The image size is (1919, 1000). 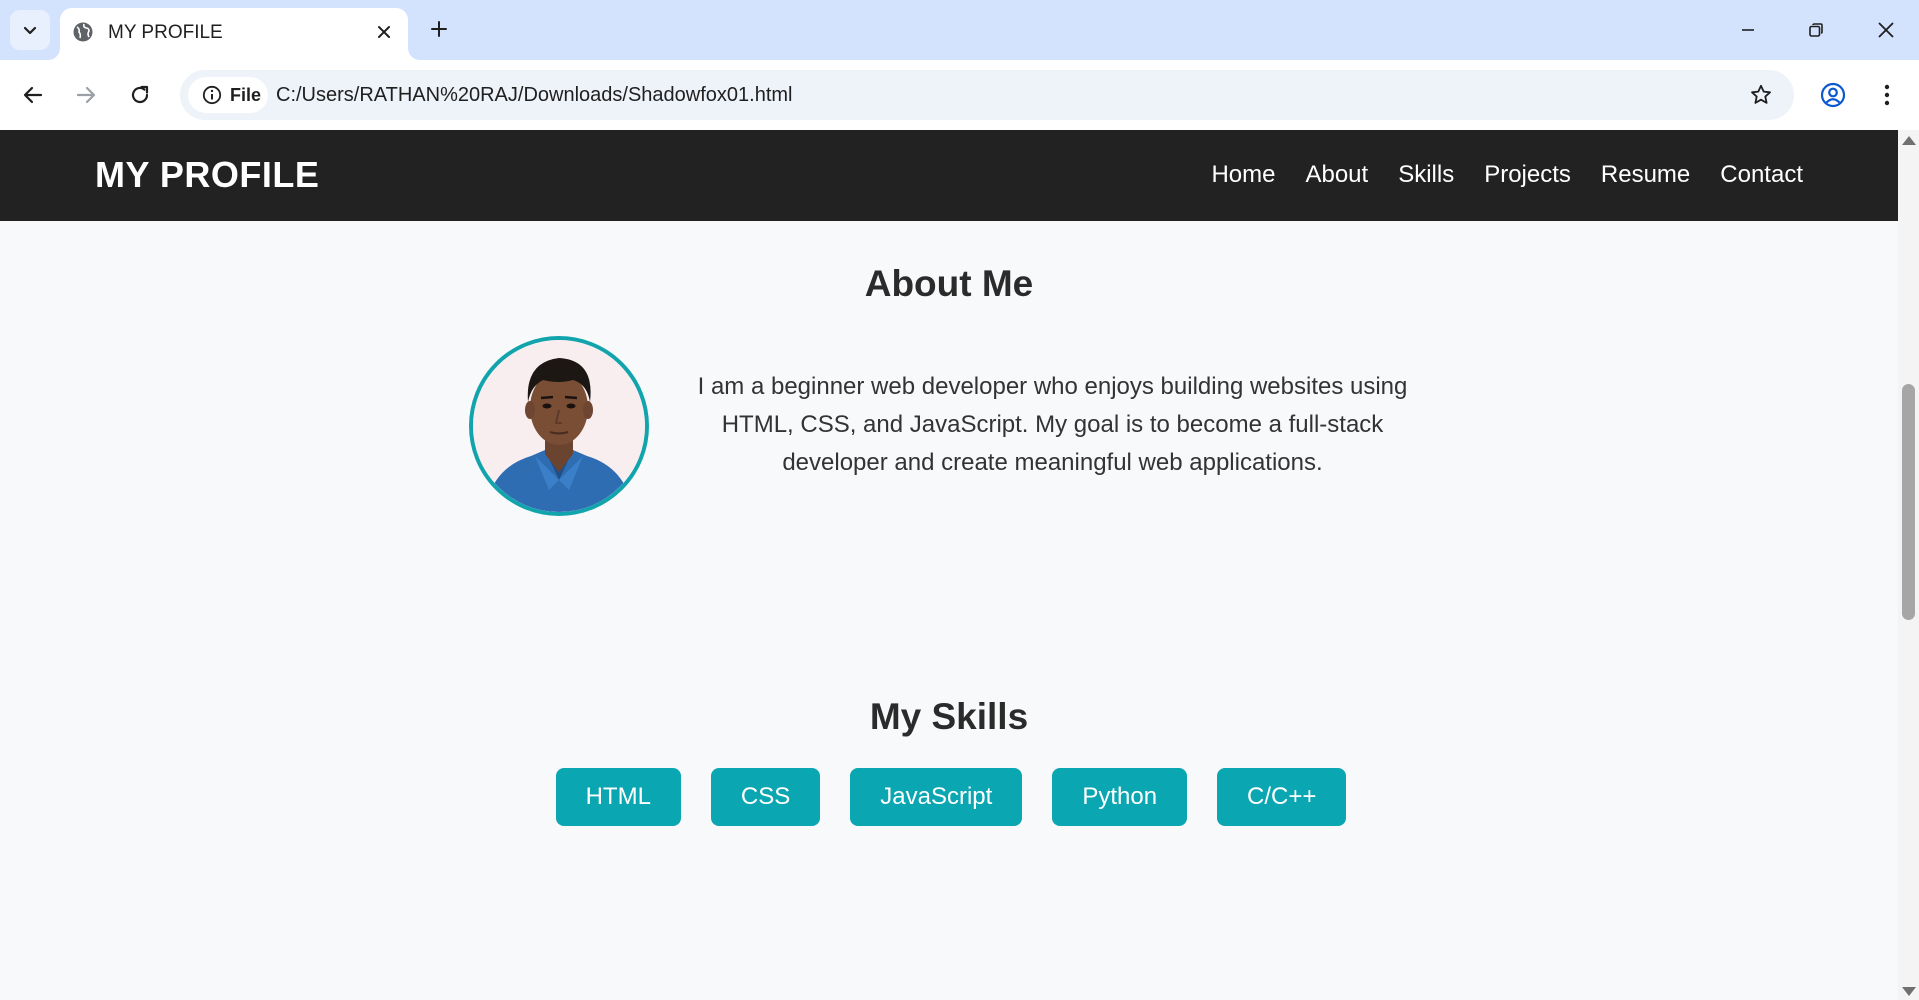 I want to click on restore-icon, so click(x=1816, y=30).